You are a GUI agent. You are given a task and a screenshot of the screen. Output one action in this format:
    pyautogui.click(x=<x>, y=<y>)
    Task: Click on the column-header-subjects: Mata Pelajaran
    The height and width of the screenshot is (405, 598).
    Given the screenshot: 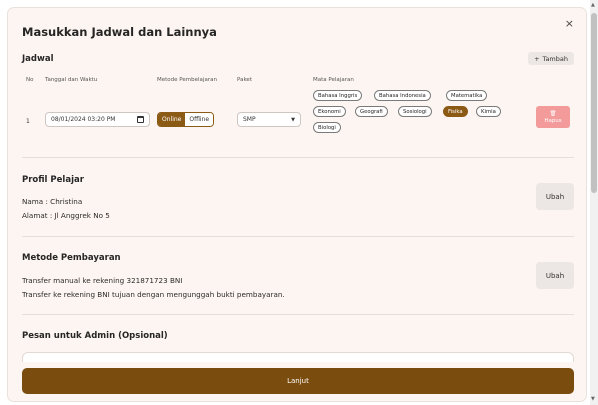 What is the action you would take?
    pyautogui.click(x=333, y=80)
    